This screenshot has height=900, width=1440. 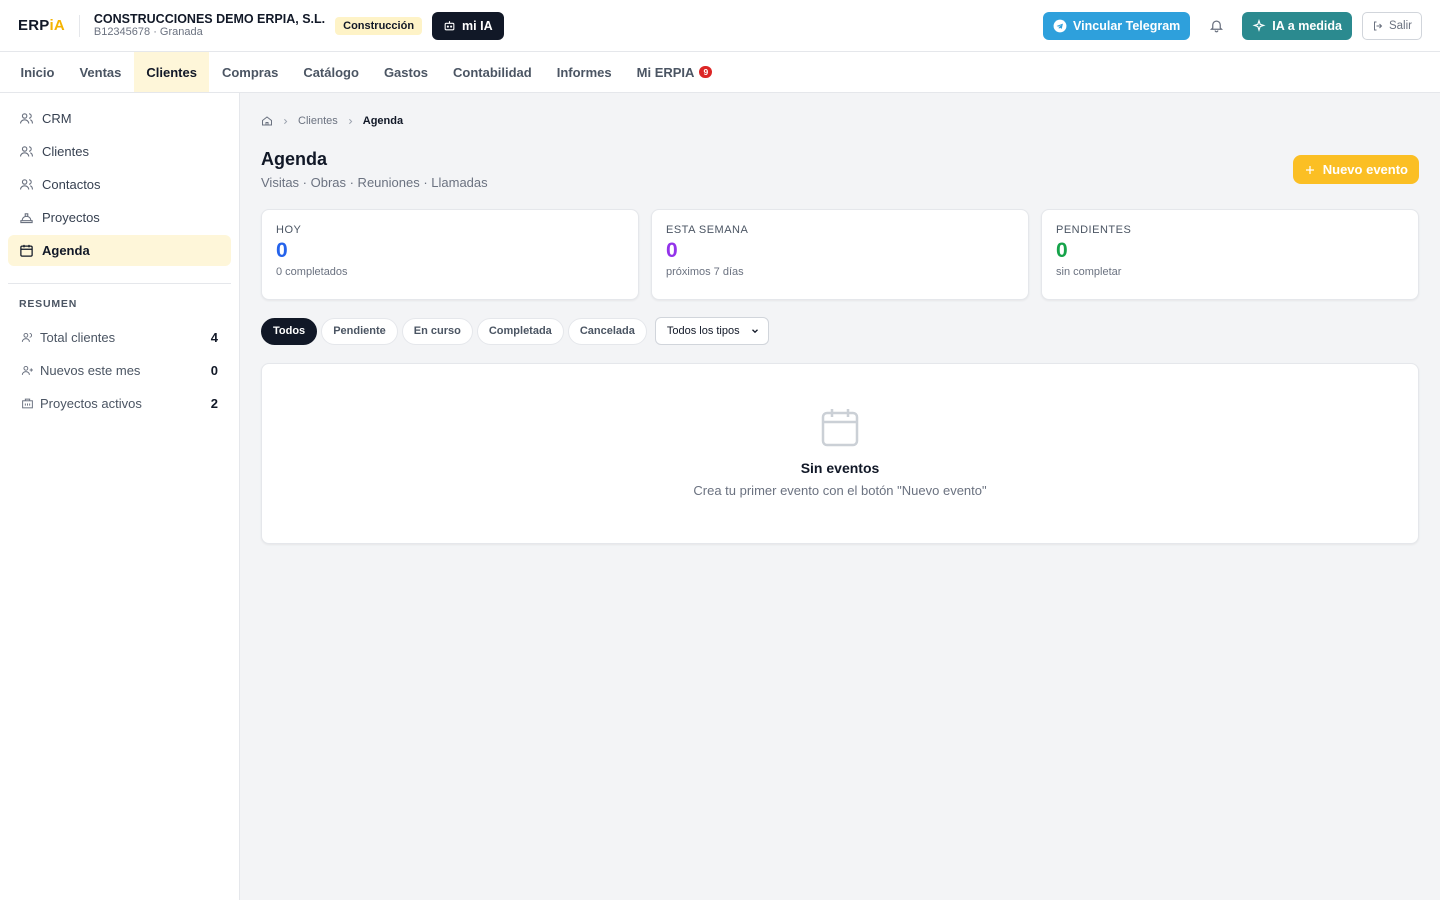 I want to click on card-pendientes: PENDIENTES 0 sin completar, so click(x=1230, y=254).